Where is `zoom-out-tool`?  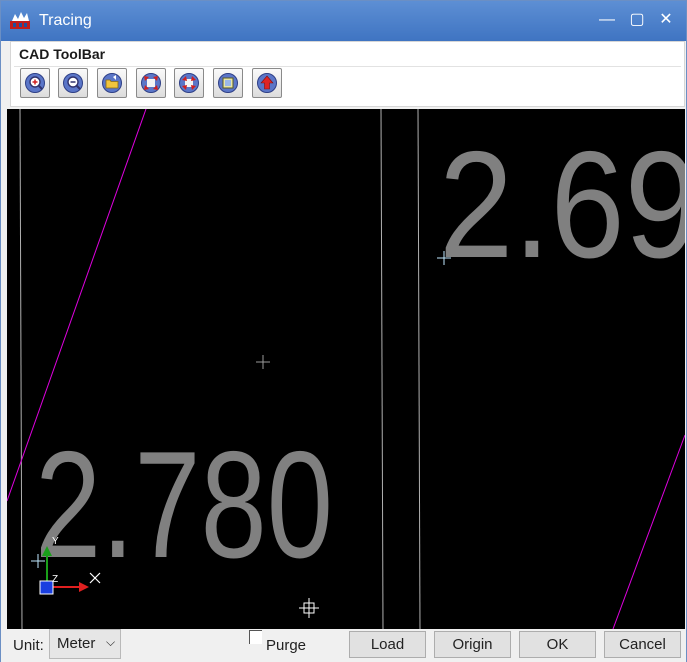
zoom-out-tool is located at coordinates (73, 83).